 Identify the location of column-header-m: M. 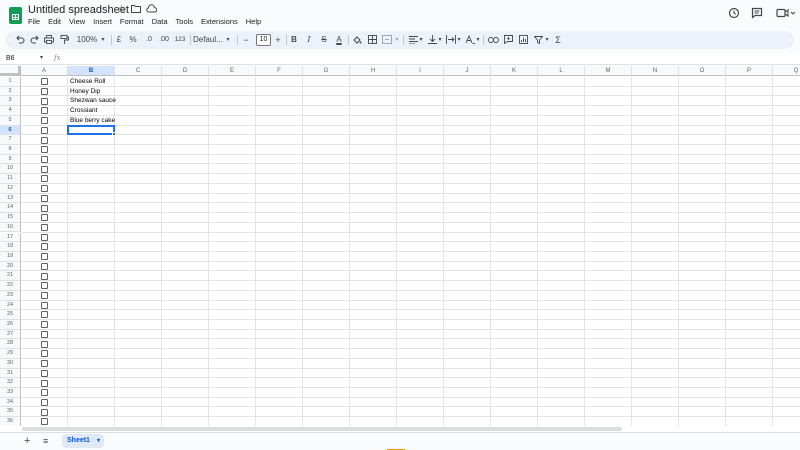
(608, 71).